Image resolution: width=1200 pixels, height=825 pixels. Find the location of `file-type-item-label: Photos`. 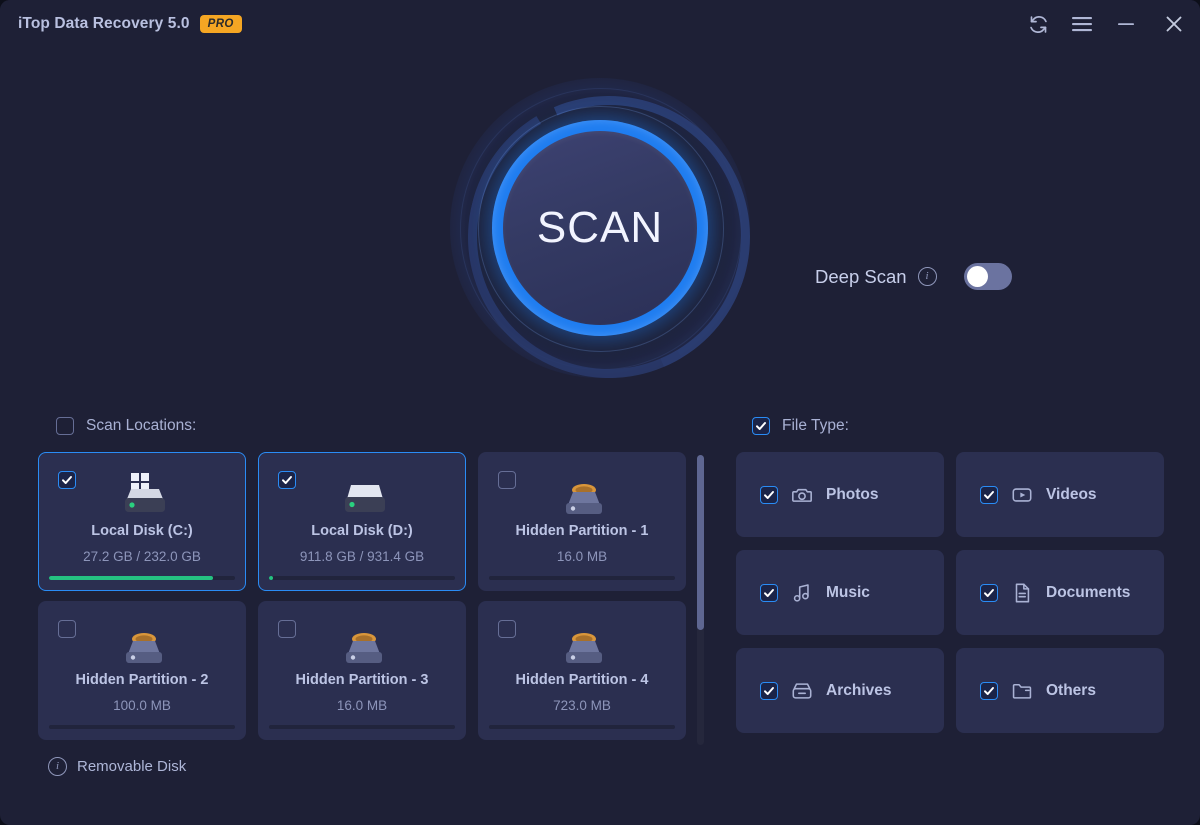

file-type-item-label: Photos is located at coordinates (852, 494).